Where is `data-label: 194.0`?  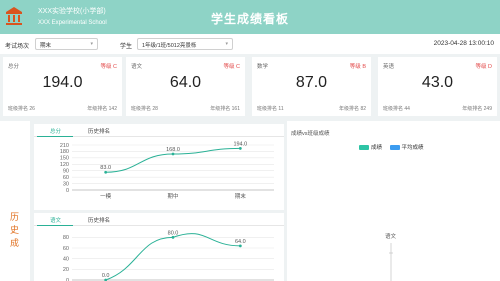 data-label: 194.0 is located at coordinates (240, 144).